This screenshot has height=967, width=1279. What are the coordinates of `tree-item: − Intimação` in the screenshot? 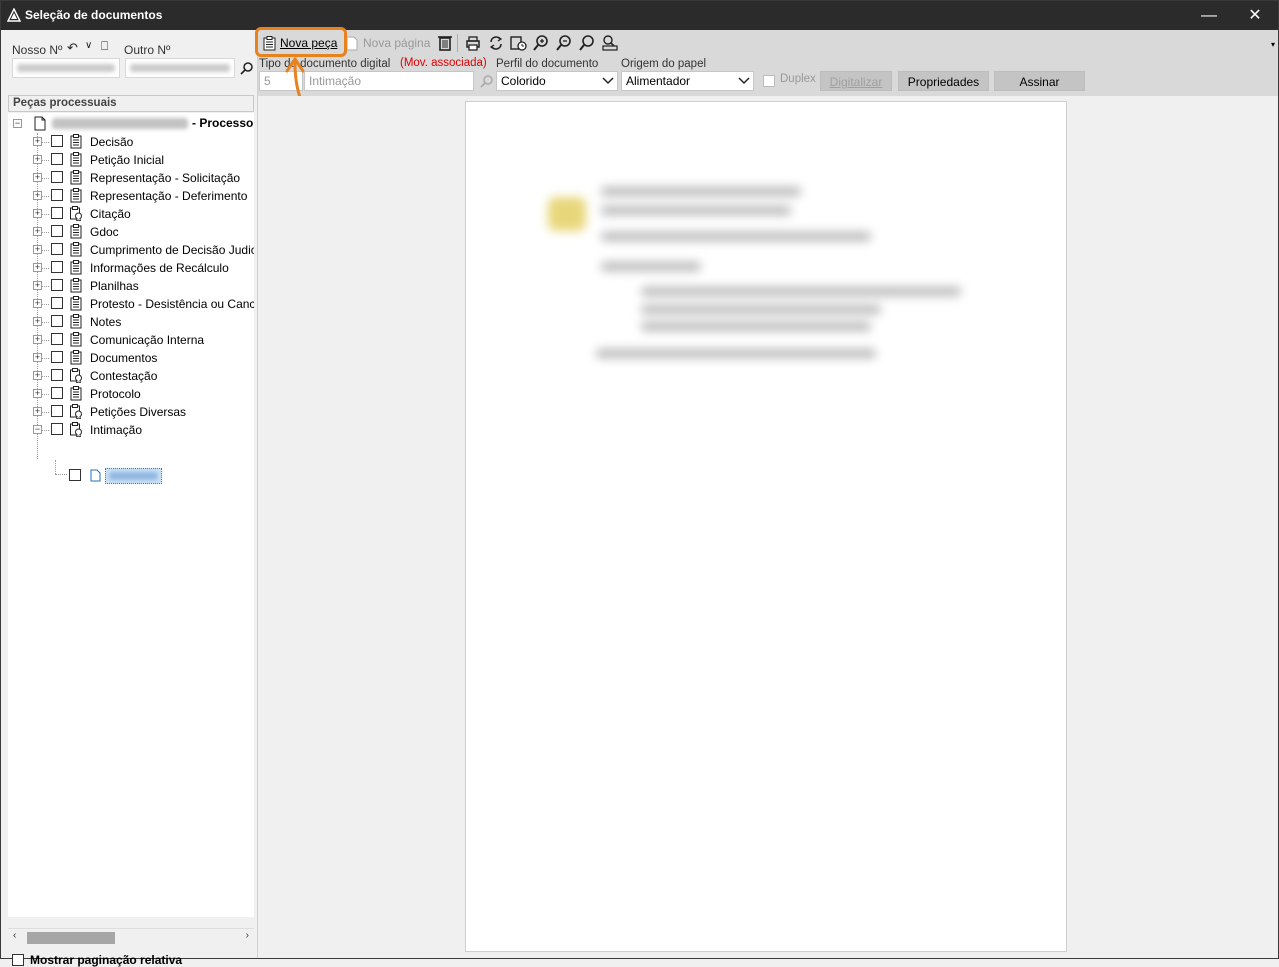 It's located at (131, 430).